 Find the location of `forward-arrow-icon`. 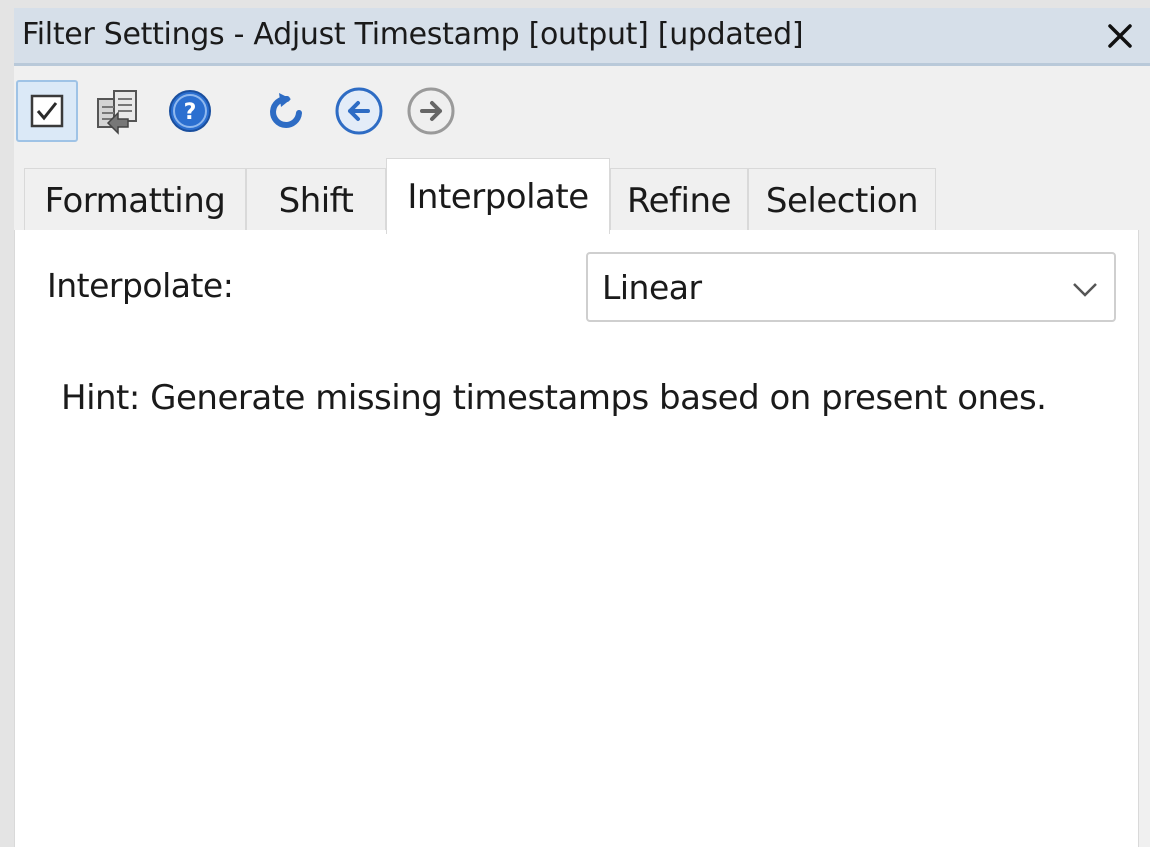

forward-arrow-icon is located at coordinates (431, 111).